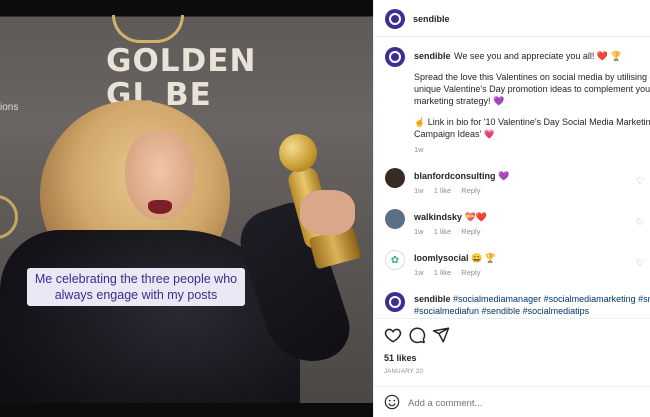  What do you see at coordinates (432, 56) in the screenshot?
I see `post-author-username: sendible` at bounding box center [432, 56].